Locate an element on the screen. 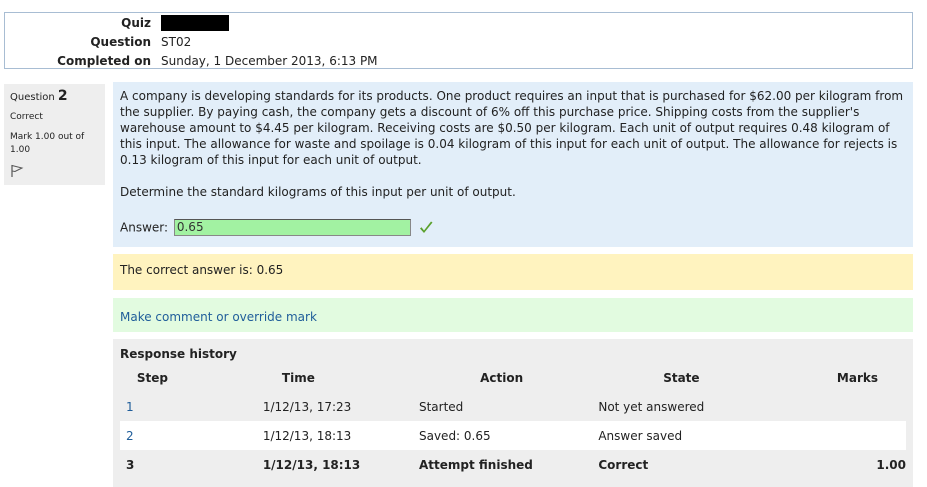 This screenshot has width=927, height=487. history-step: 3 is located at coordinates (152, 464).